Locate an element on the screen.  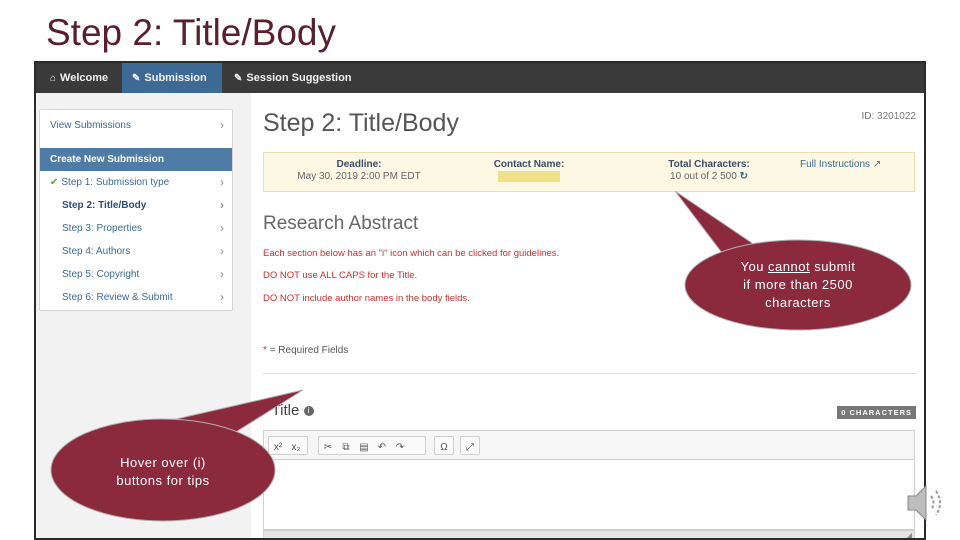
sidebar-header-create: Create New Submission is located at coordinates (136, 159).